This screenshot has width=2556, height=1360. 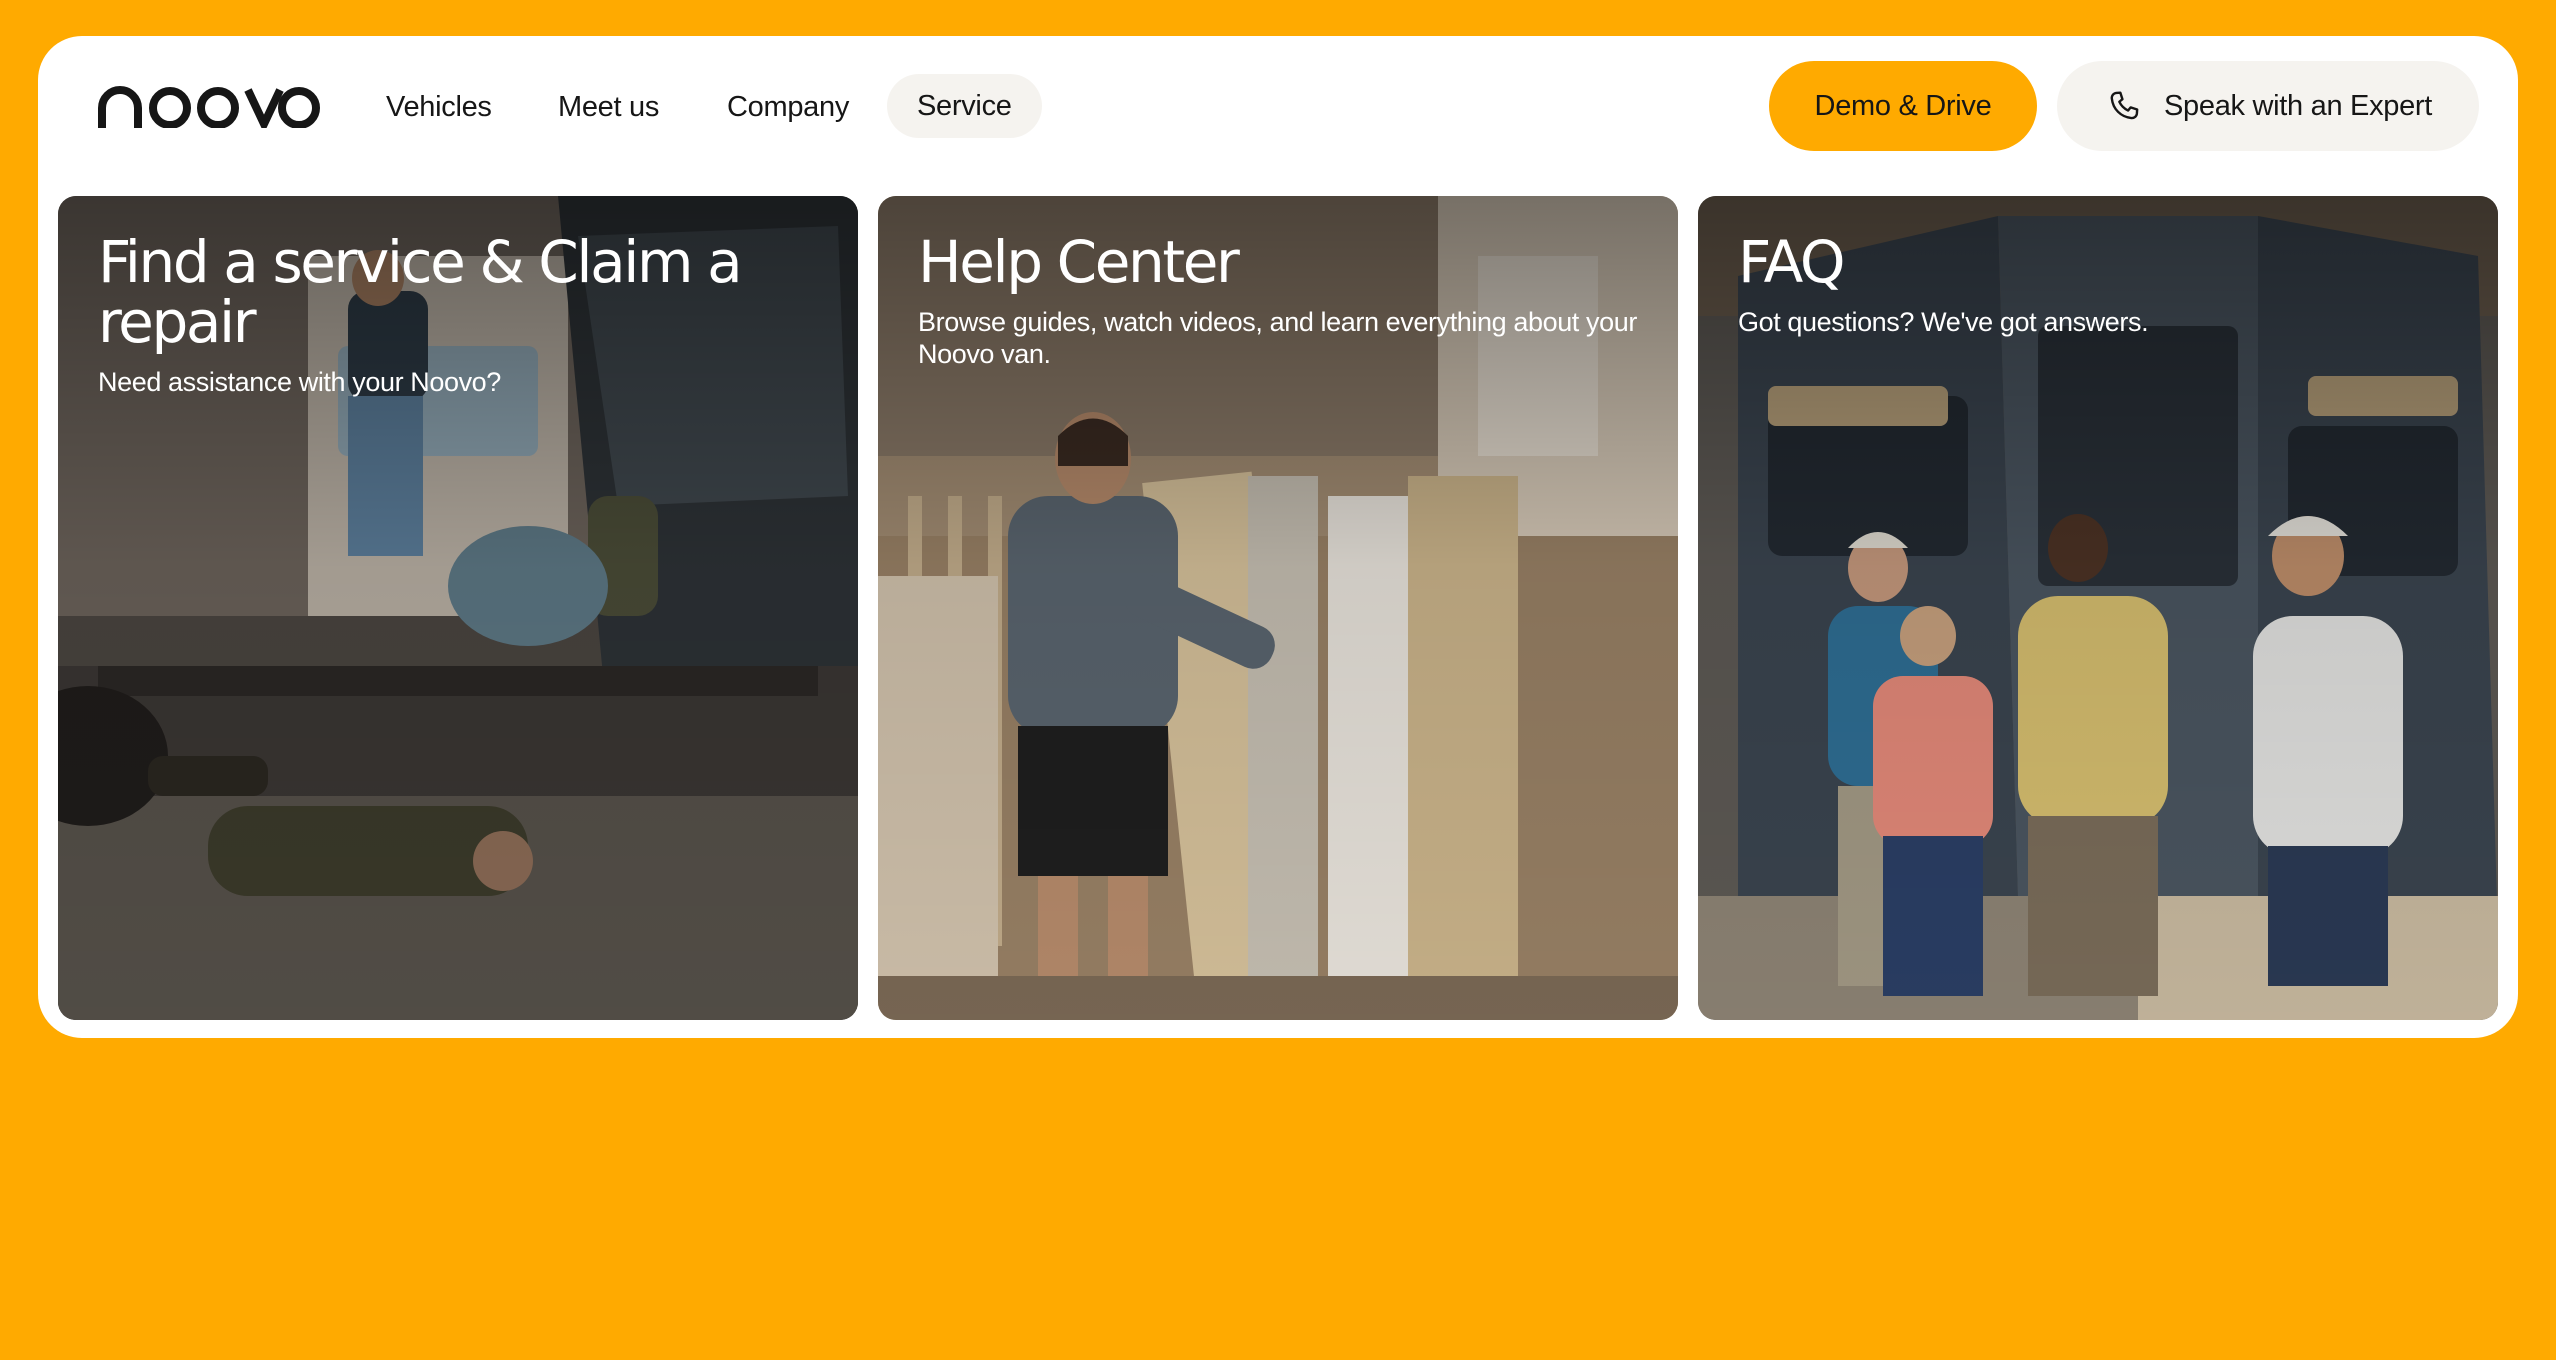 I want to click on nav-service: Service, so click(x=964, y=106).